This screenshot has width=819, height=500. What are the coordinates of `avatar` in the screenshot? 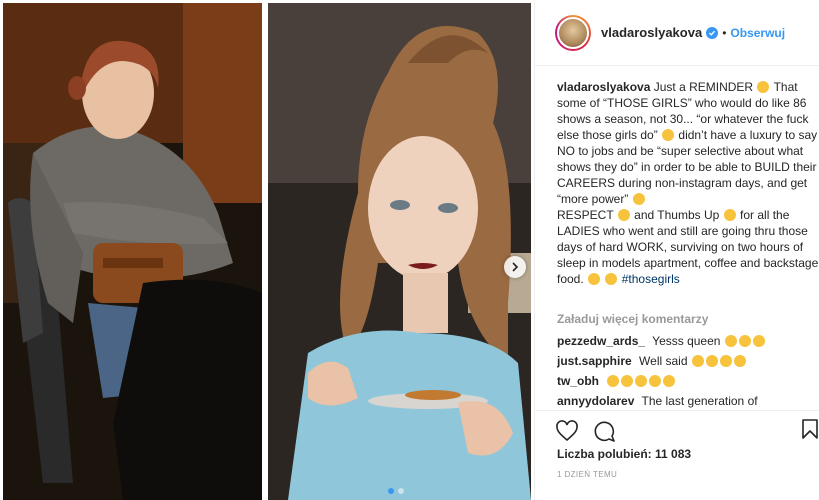 It's located at (573, 32).